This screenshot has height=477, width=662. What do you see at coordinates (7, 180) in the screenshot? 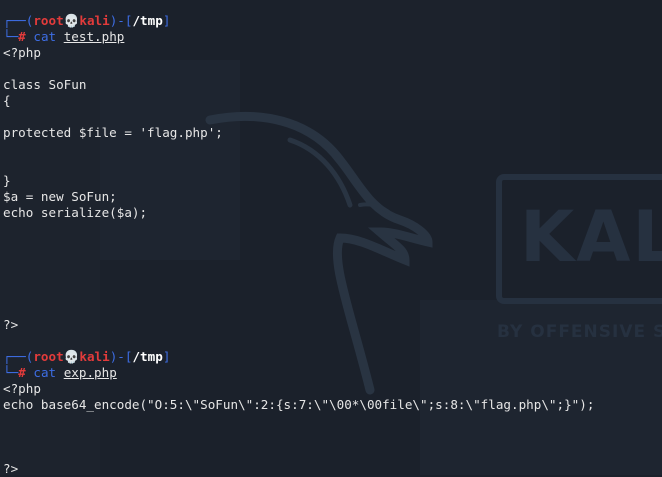
I see `output-line: }` at bounding box center [7, 180].